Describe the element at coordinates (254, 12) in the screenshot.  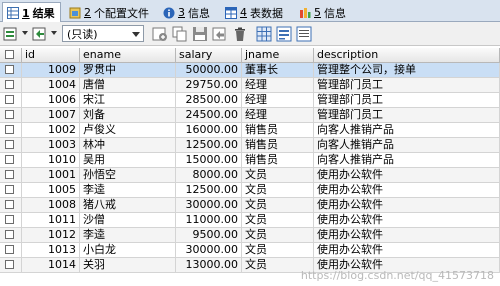
I see `tab-table-data: 4 表数据` at that location.